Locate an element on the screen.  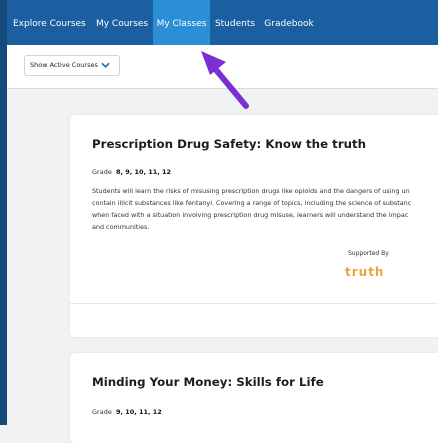
nav-my-courses: My Courses is located at coordinates (122, 22).